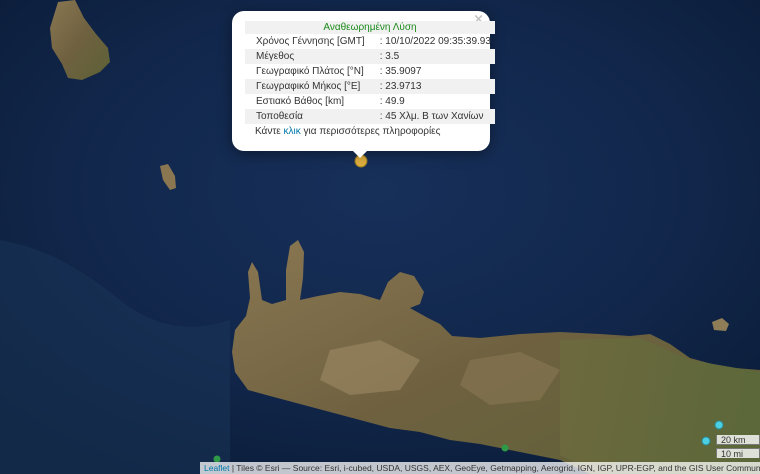 The image size is (760, 474). I want to click on popup-title: Αναθεωρημένη Λύση, so click(370, 27).